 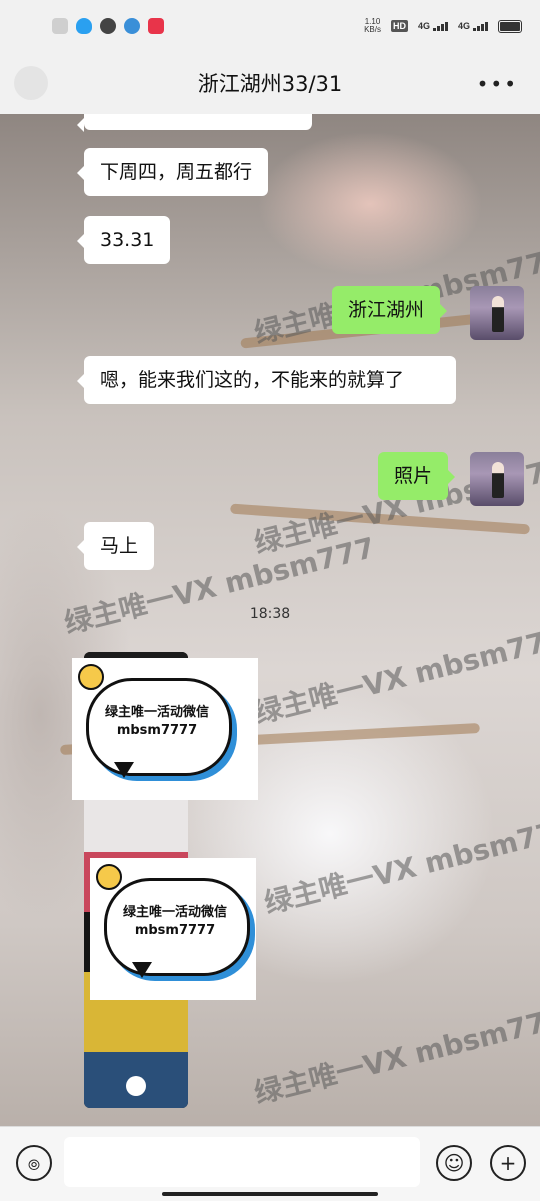 I want to click on plus-icon: +, so click(x=508, y=1163).